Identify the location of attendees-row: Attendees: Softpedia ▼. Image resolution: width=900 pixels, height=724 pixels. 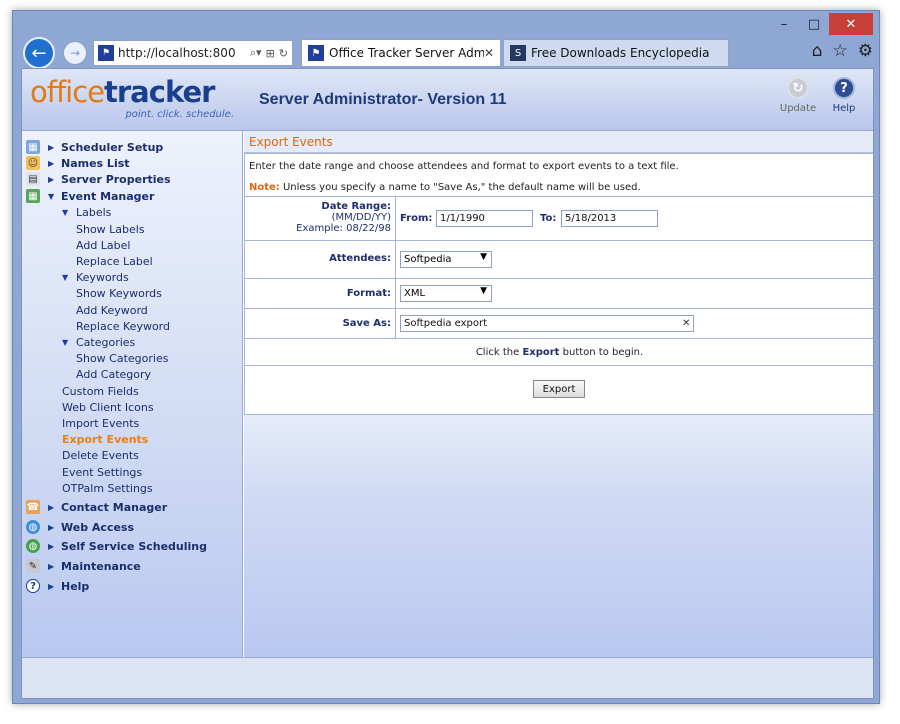
(559, 259).